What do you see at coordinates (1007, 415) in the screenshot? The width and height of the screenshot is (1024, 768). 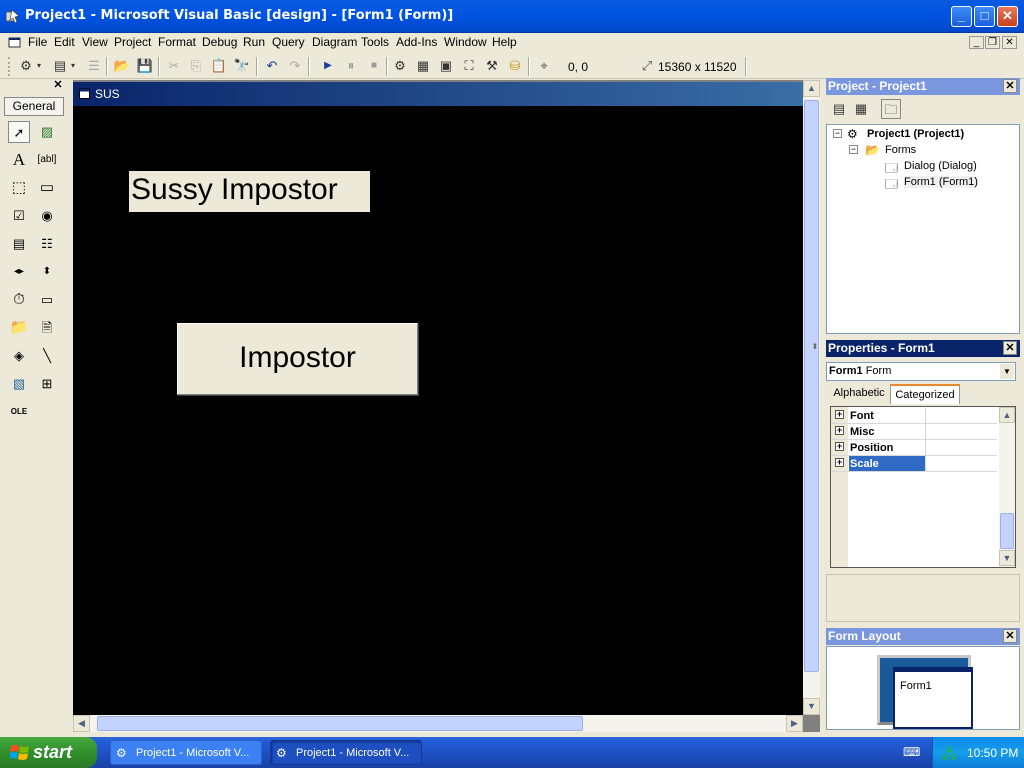 I see `props-scroll-up-icon: ▲` at bounding box center [1007, 415].